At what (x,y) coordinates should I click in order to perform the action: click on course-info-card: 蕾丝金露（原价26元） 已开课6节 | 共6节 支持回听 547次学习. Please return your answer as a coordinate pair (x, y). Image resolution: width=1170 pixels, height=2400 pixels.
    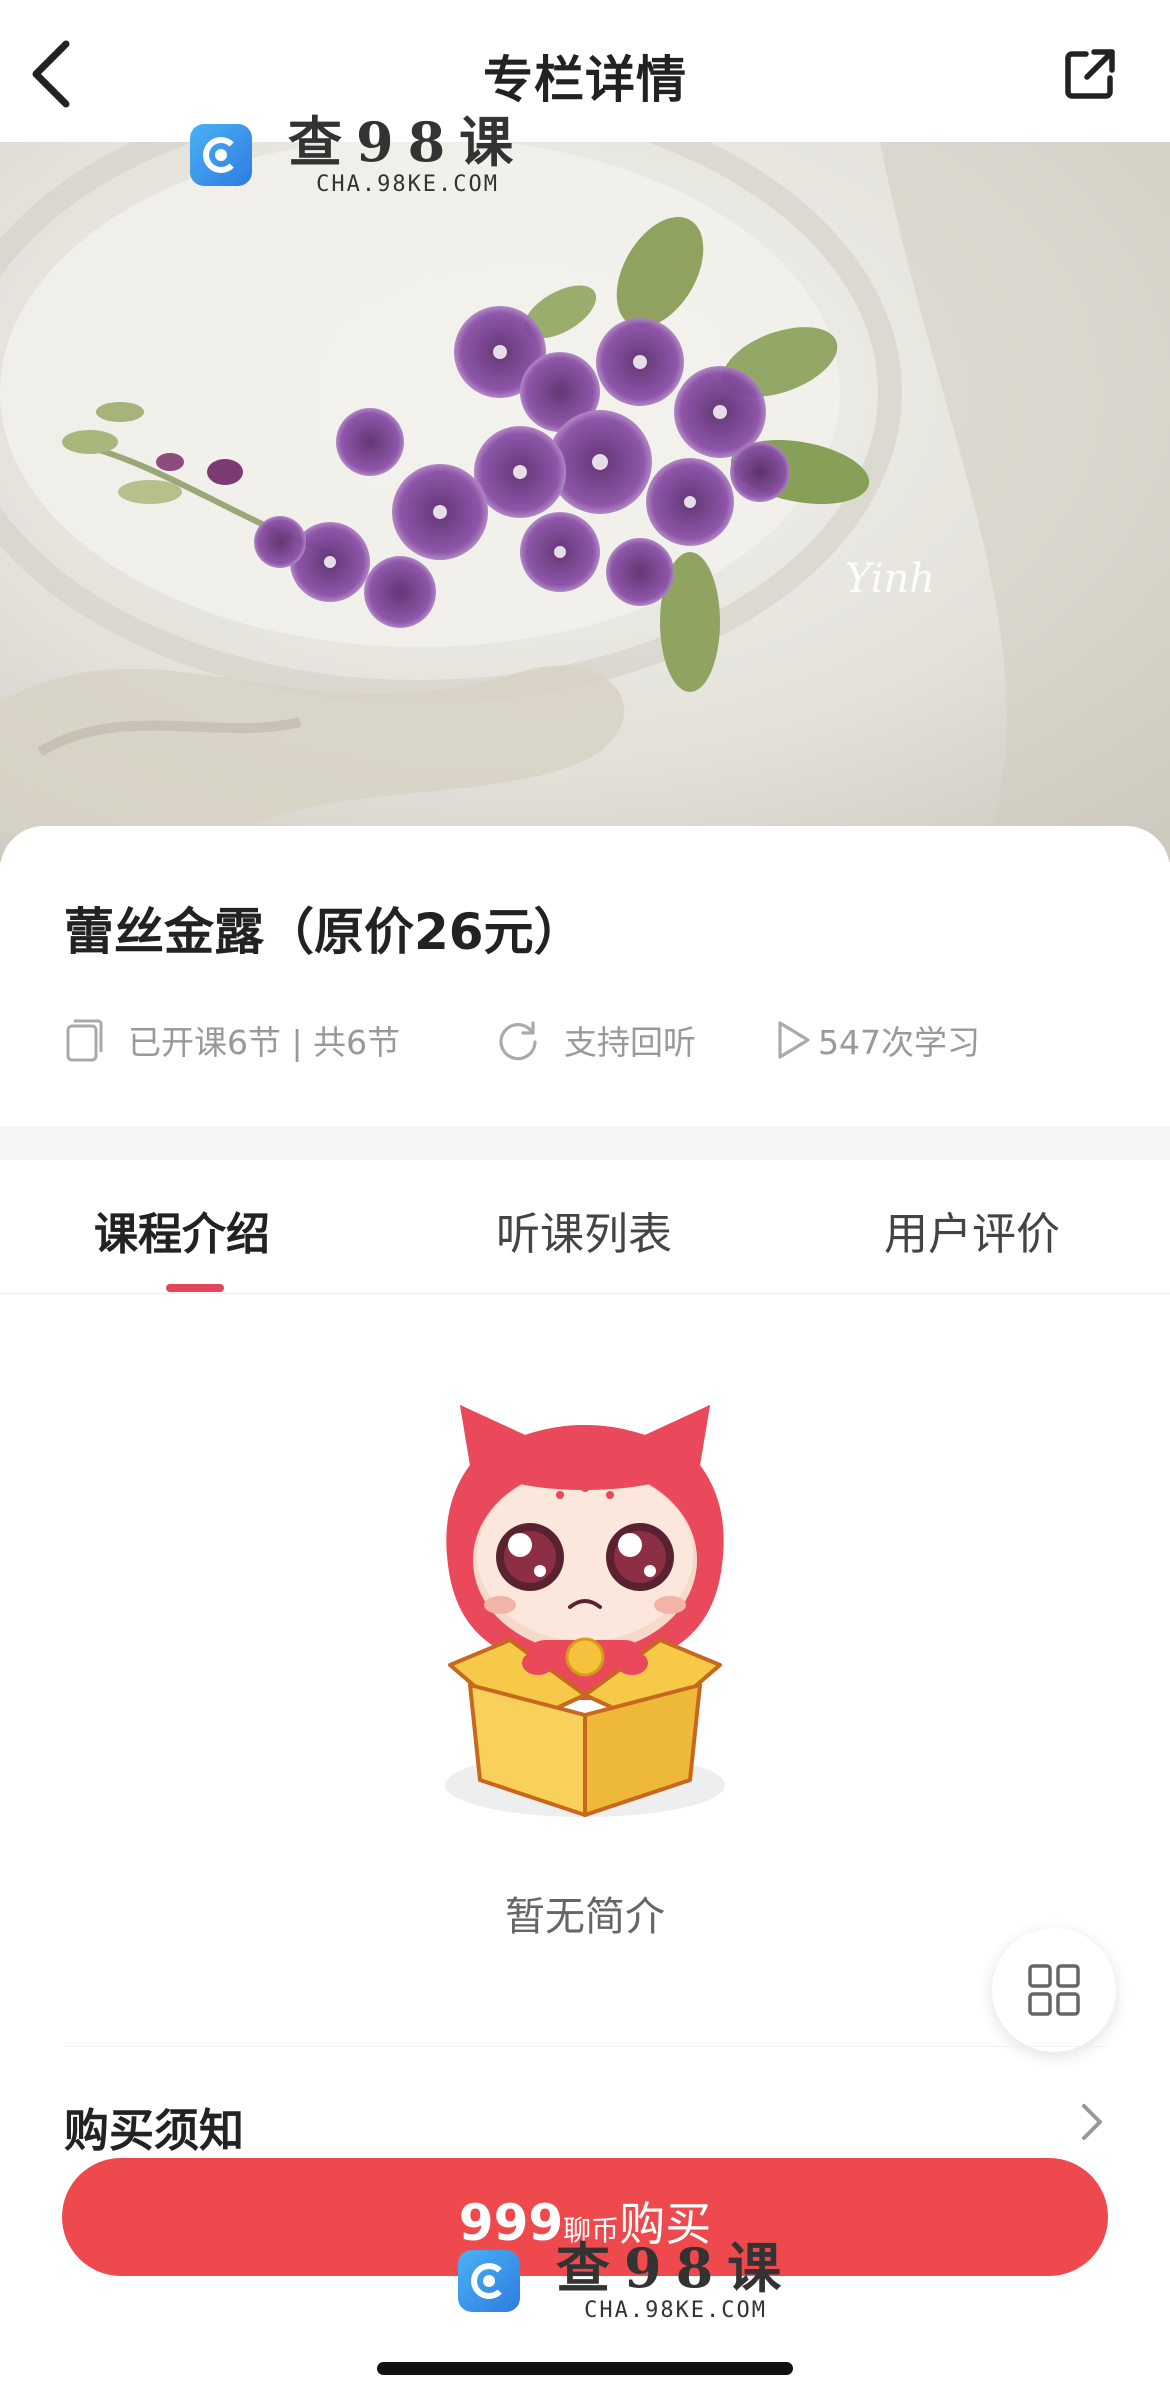
    Looking at the image, I should click on (585, 976).